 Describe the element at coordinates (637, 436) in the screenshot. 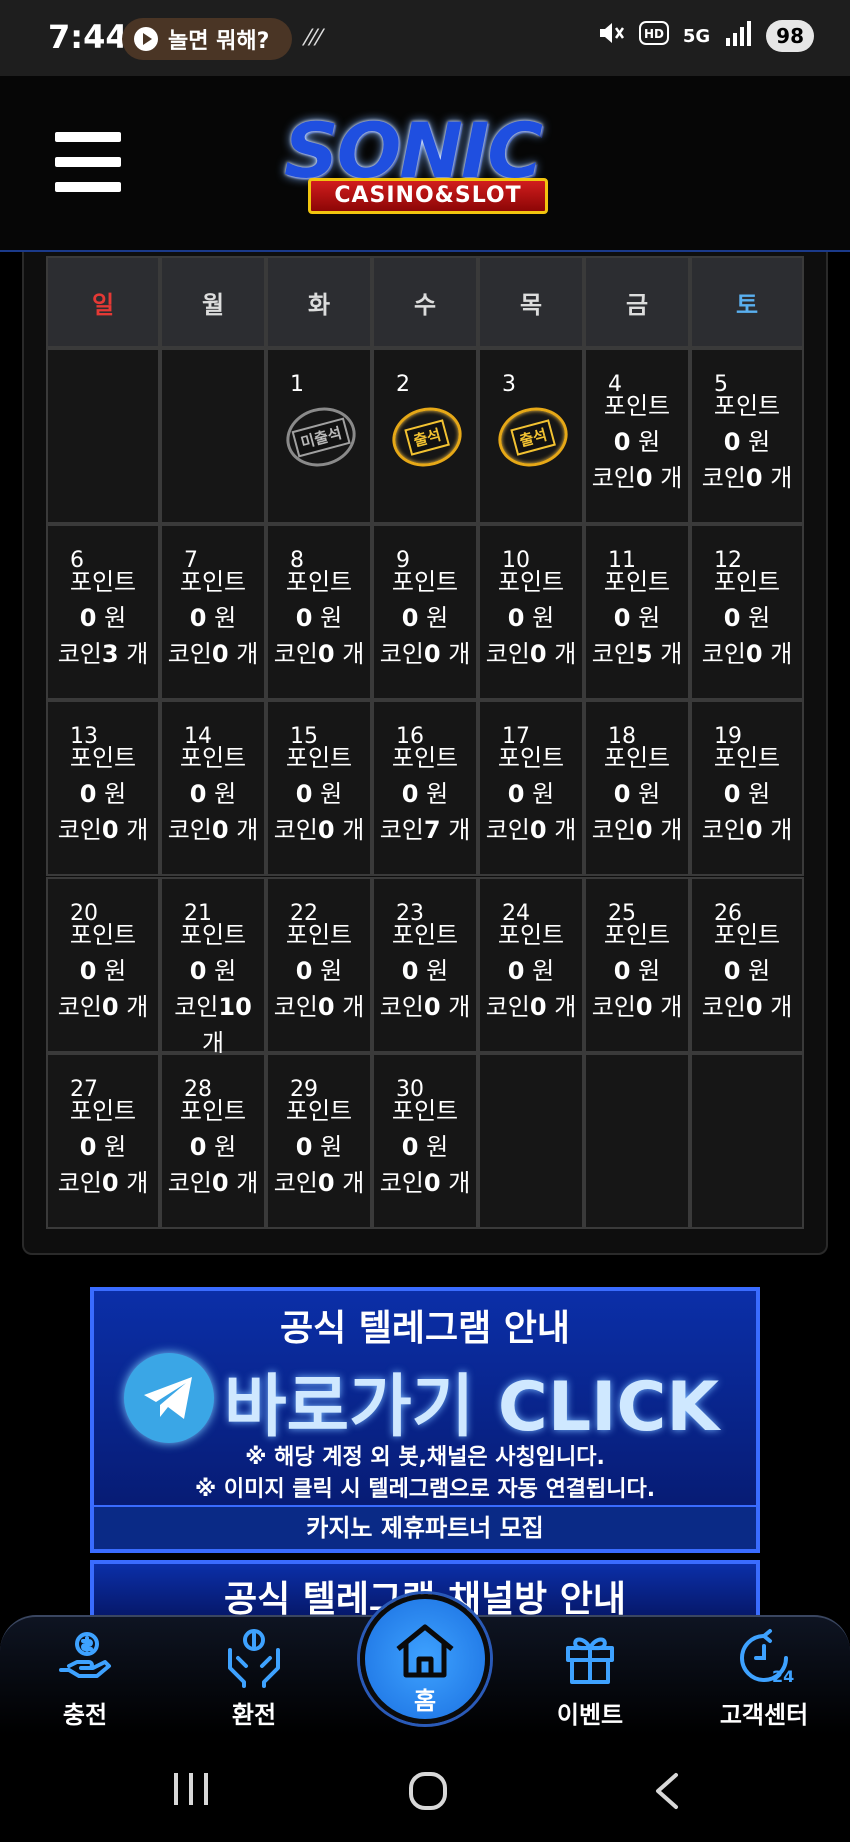

I see `calendar-day-cell: 4 포인트 0 원 코인0 개` at that location.